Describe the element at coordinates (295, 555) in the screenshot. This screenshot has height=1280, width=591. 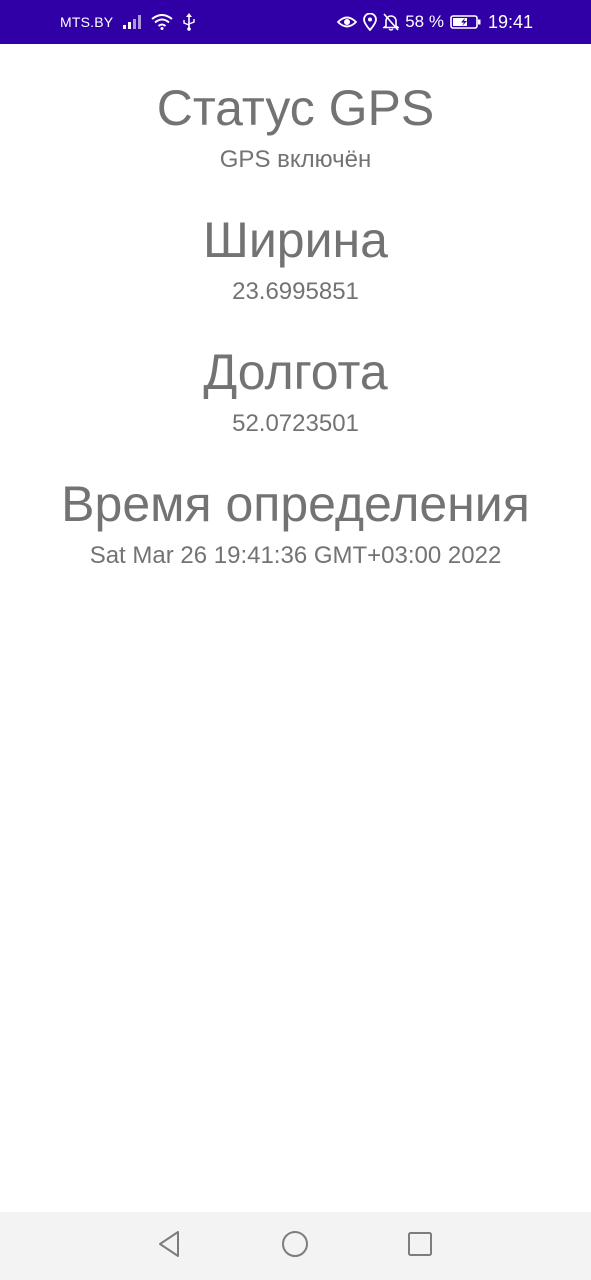
I see `fix-time-value: Sat Mar 26 19:41:36 GMT+03:00 2022` at that location.